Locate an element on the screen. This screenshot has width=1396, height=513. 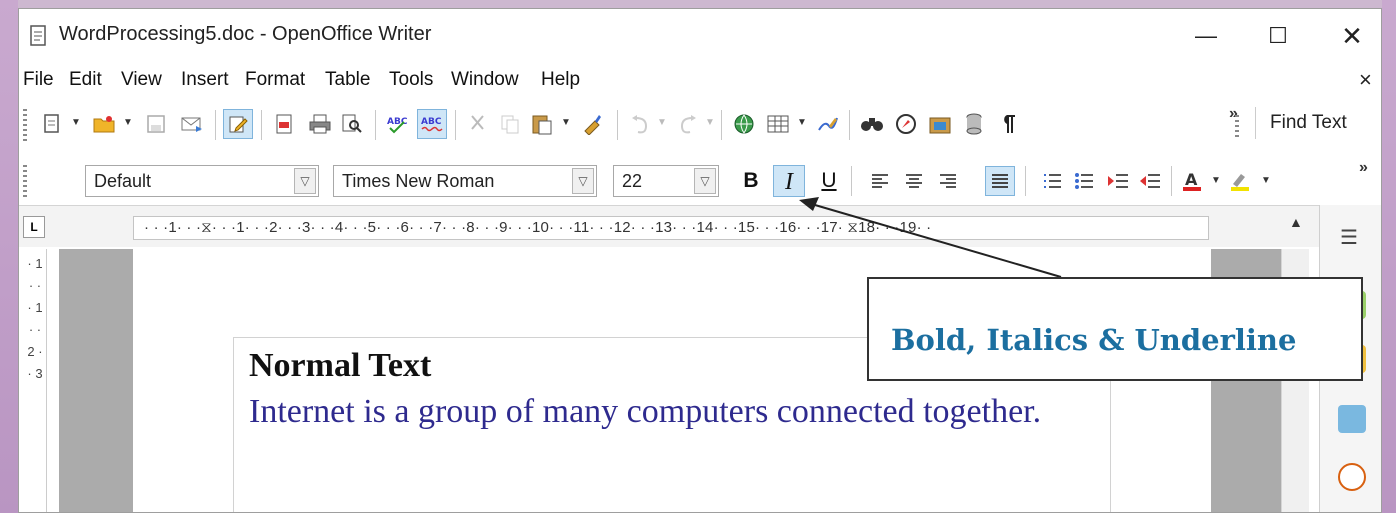
tab-stop-selector: L is located at coordinates (34, 227).